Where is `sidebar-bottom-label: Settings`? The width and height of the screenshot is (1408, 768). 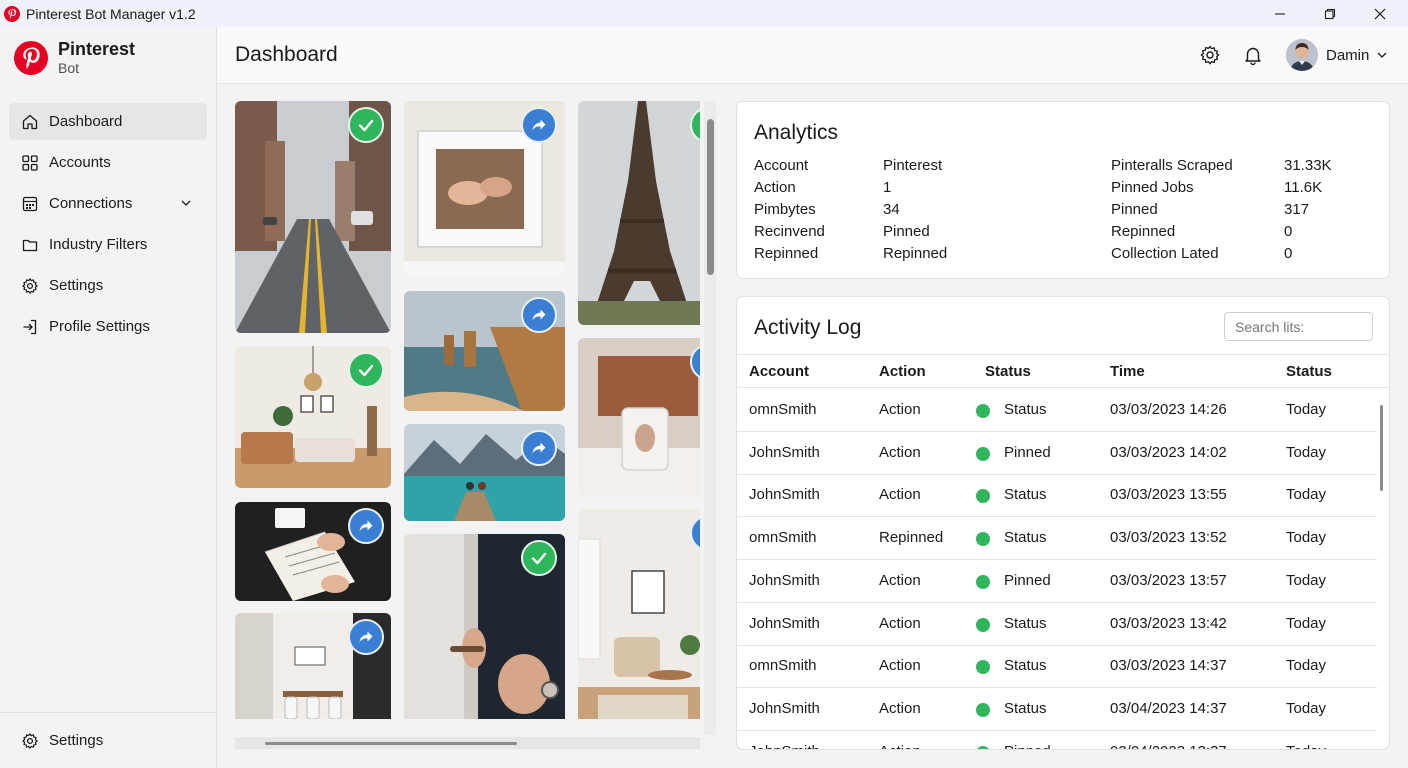 sidebar-bottom-label: Settings is located at coordinates (76, 740).